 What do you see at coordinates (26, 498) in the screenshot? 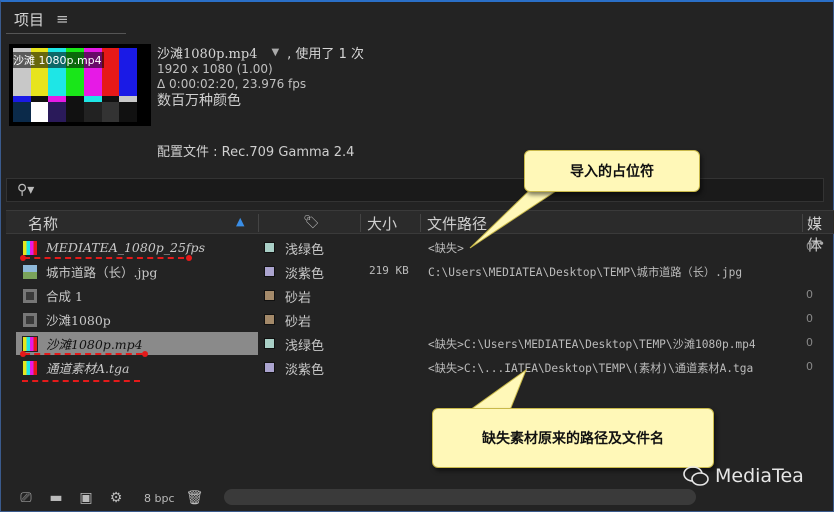
I see `interpret-footage-icon: ⎚` at bounding box center [26, 498].